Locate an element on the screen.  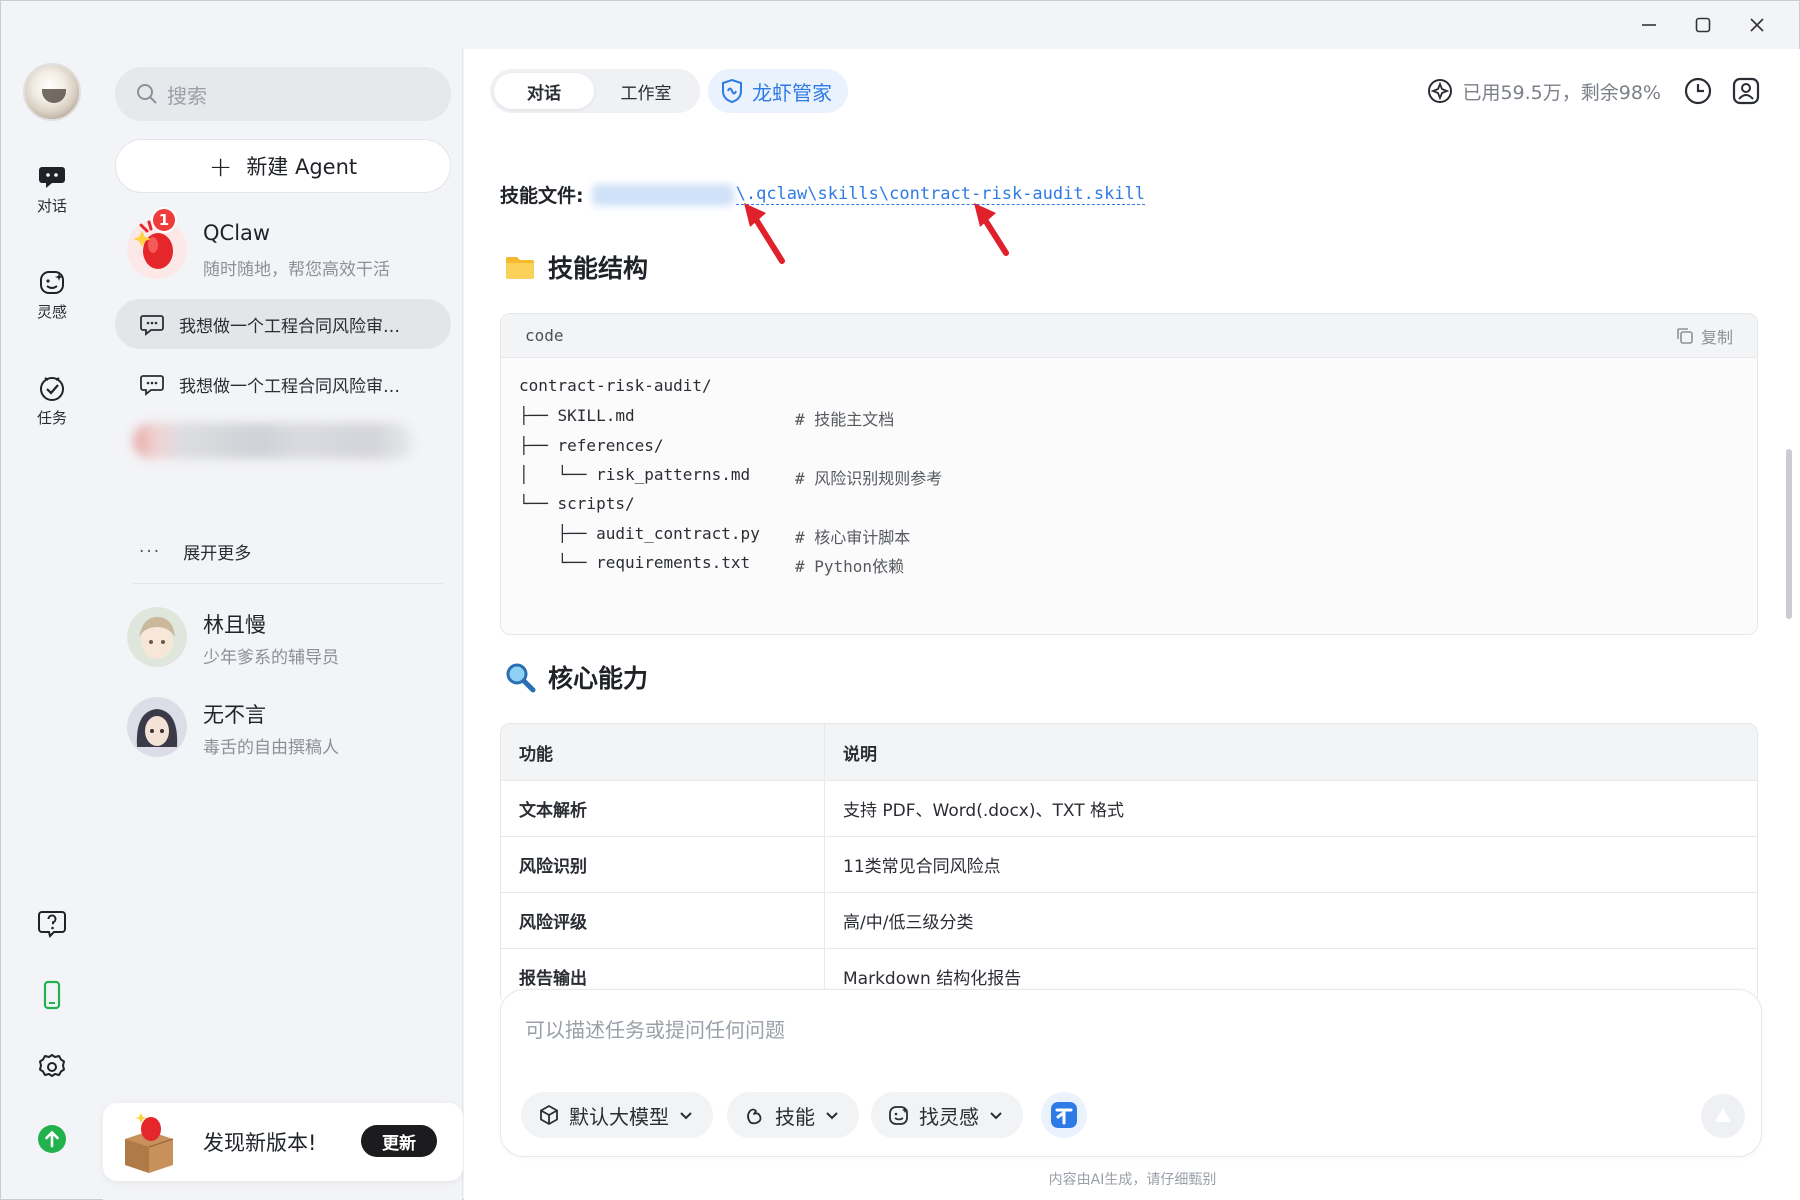
close-icon is located at coordinates (1757, 25).